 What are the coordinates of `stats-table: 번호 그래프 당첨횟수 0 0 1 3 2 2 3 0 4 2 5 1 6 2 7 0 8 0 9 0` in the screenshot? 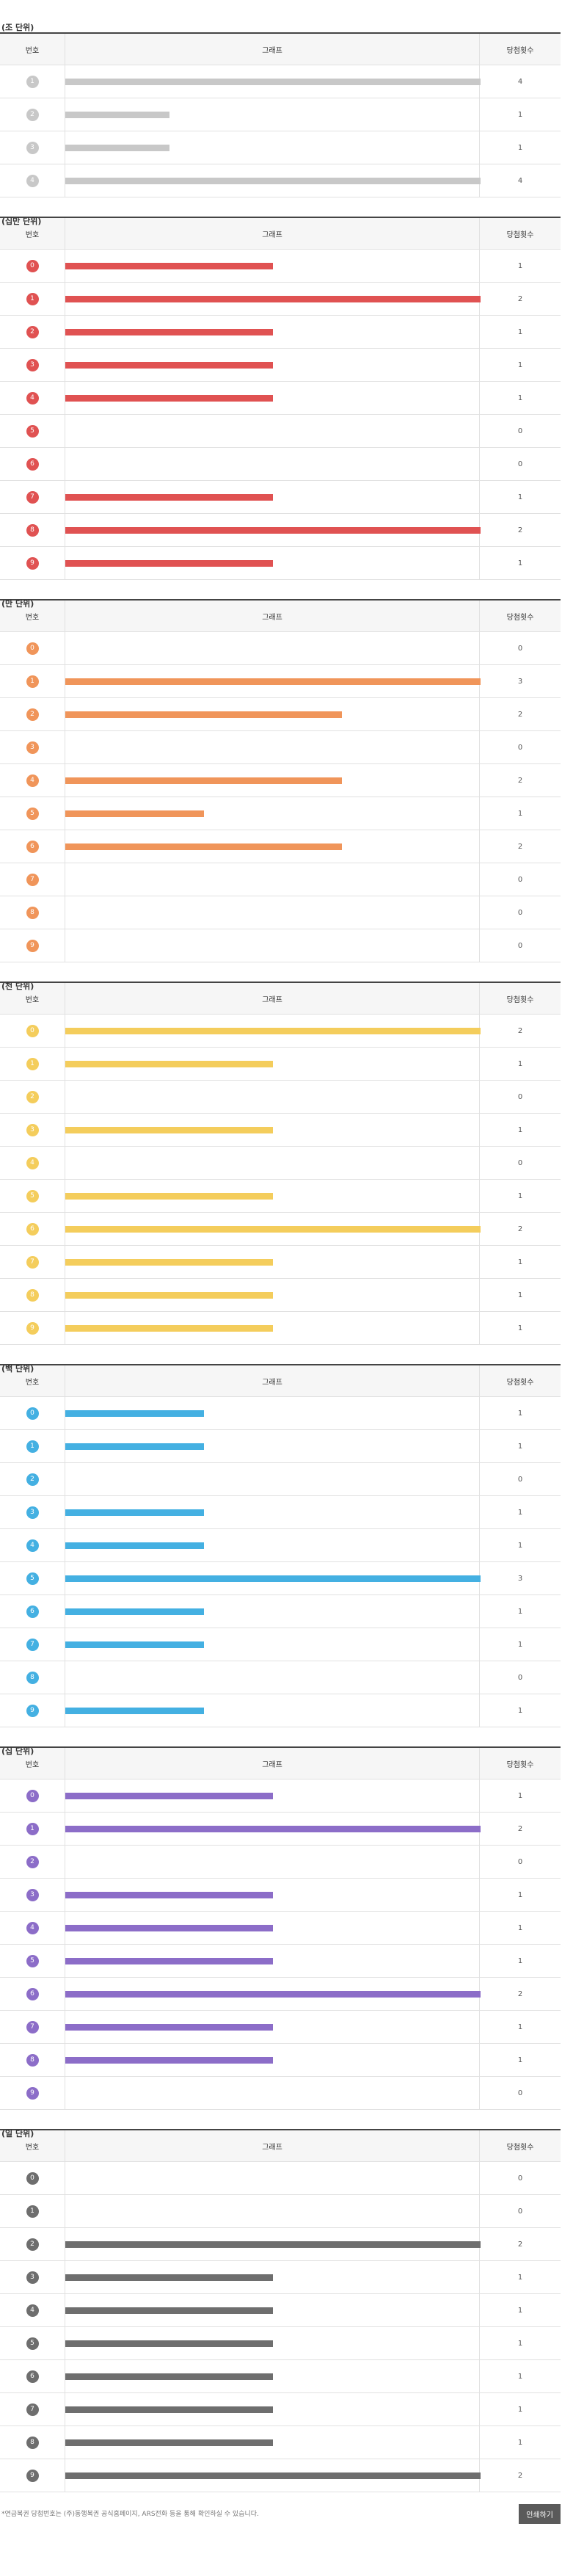 It's located at (280, 781).